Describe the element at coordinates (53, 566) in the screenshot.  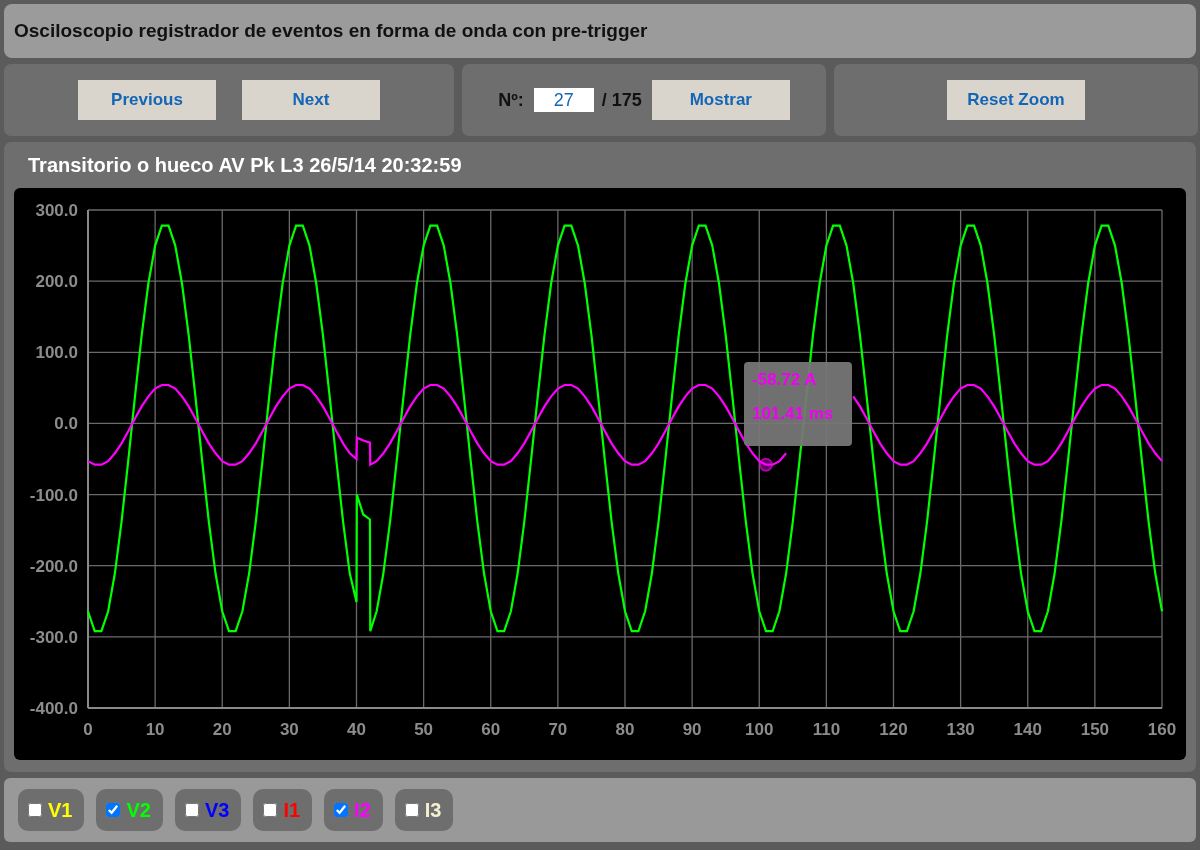
I see `y-axis-label: -200.0` at that location.